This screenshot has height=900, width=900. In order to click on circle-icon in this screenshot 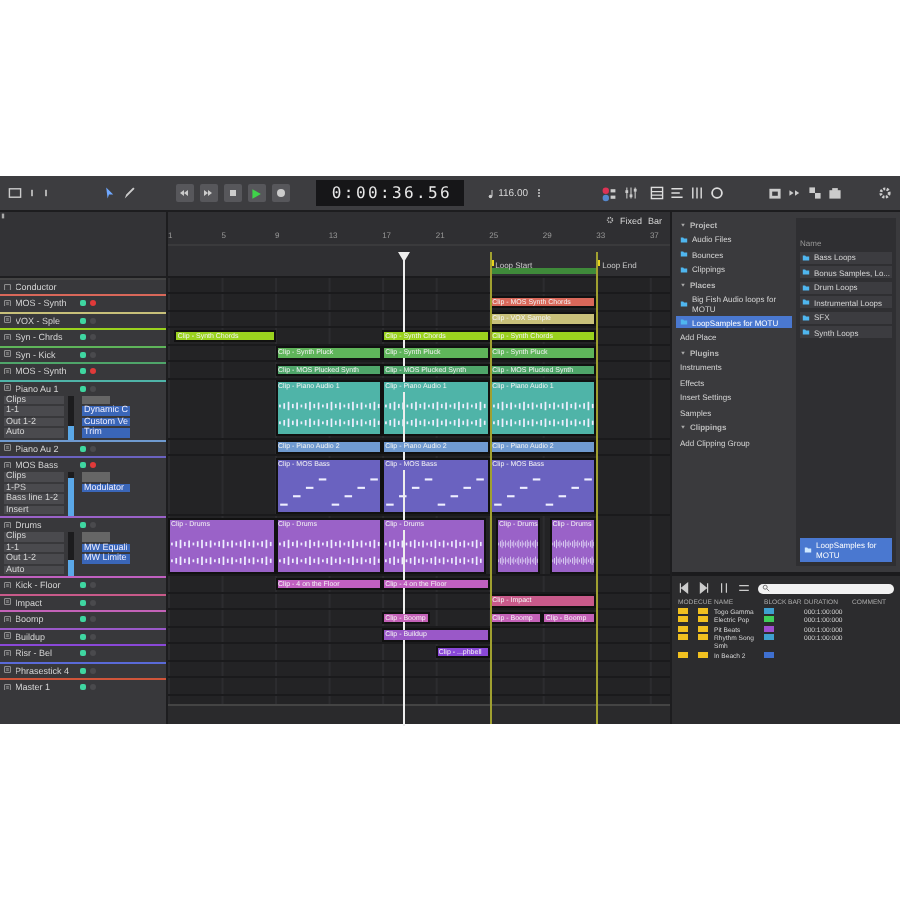, I will do `click(280, 193)`.